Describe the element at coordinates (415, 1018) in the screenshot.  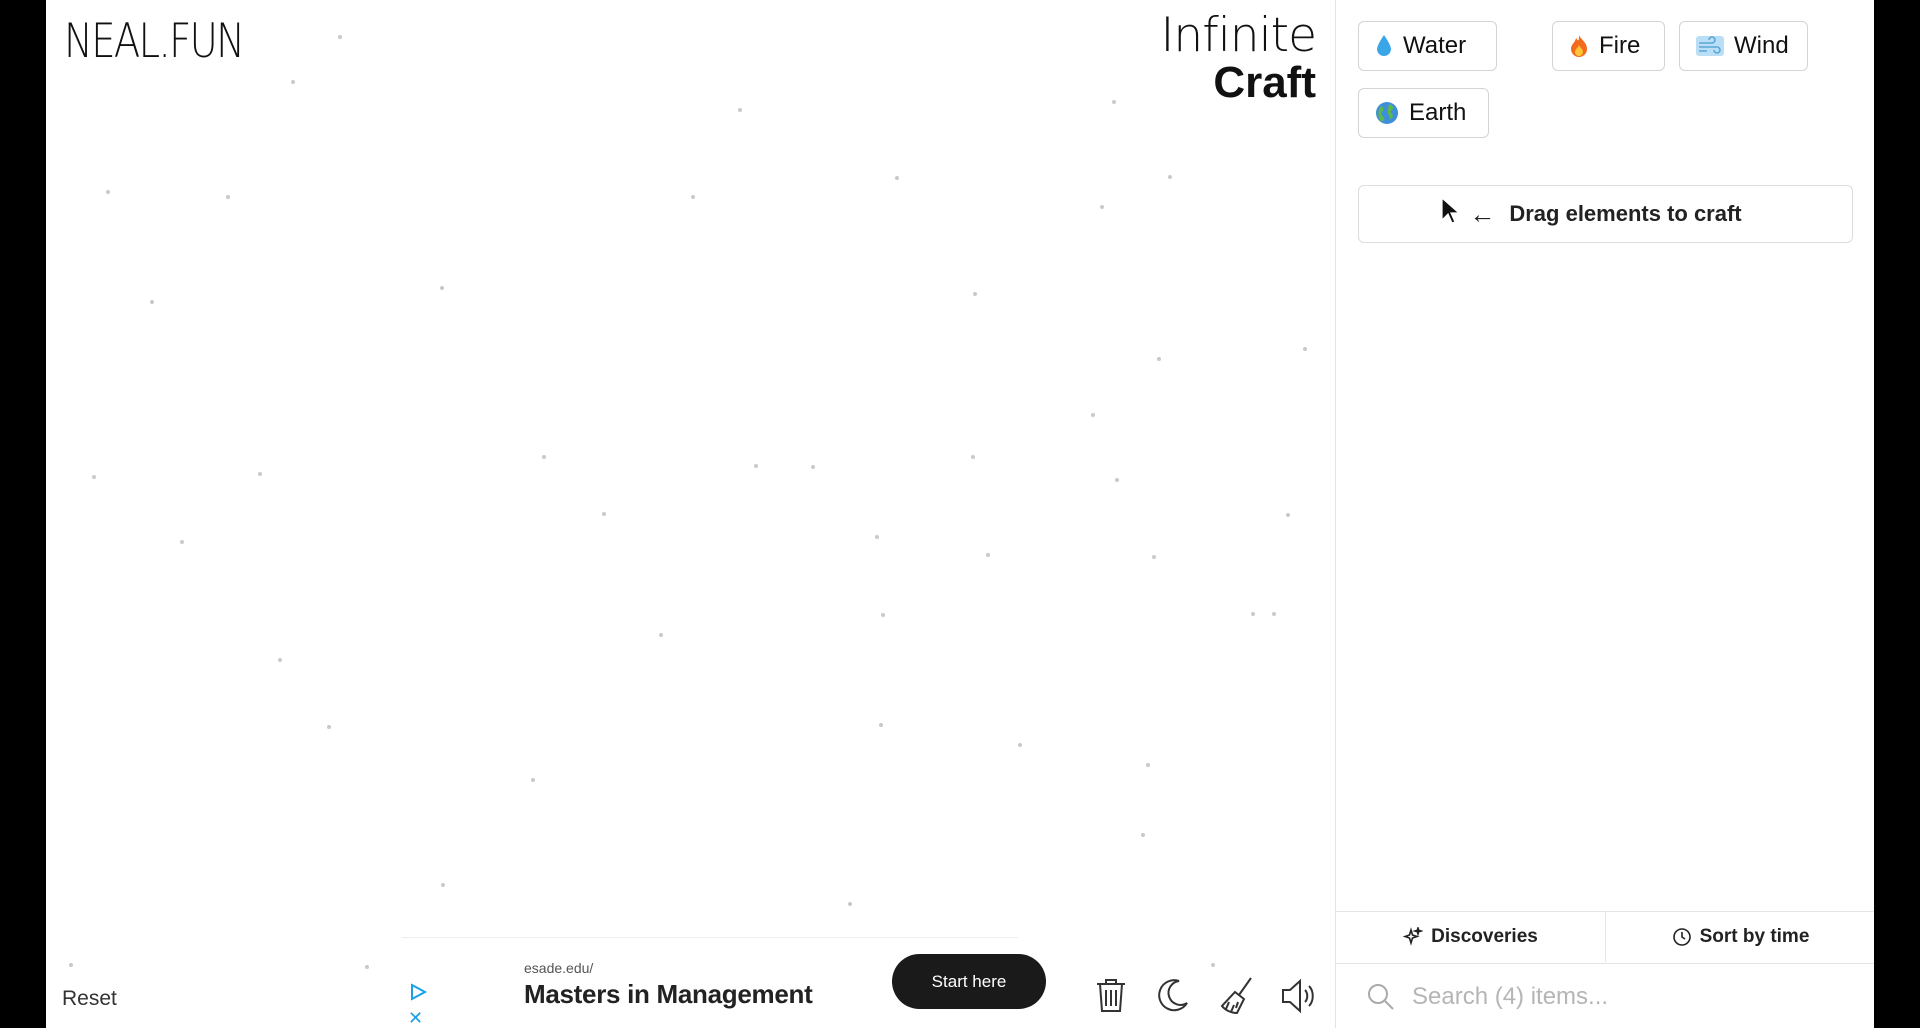
I see `ad-close-icon: ✕` at that location.